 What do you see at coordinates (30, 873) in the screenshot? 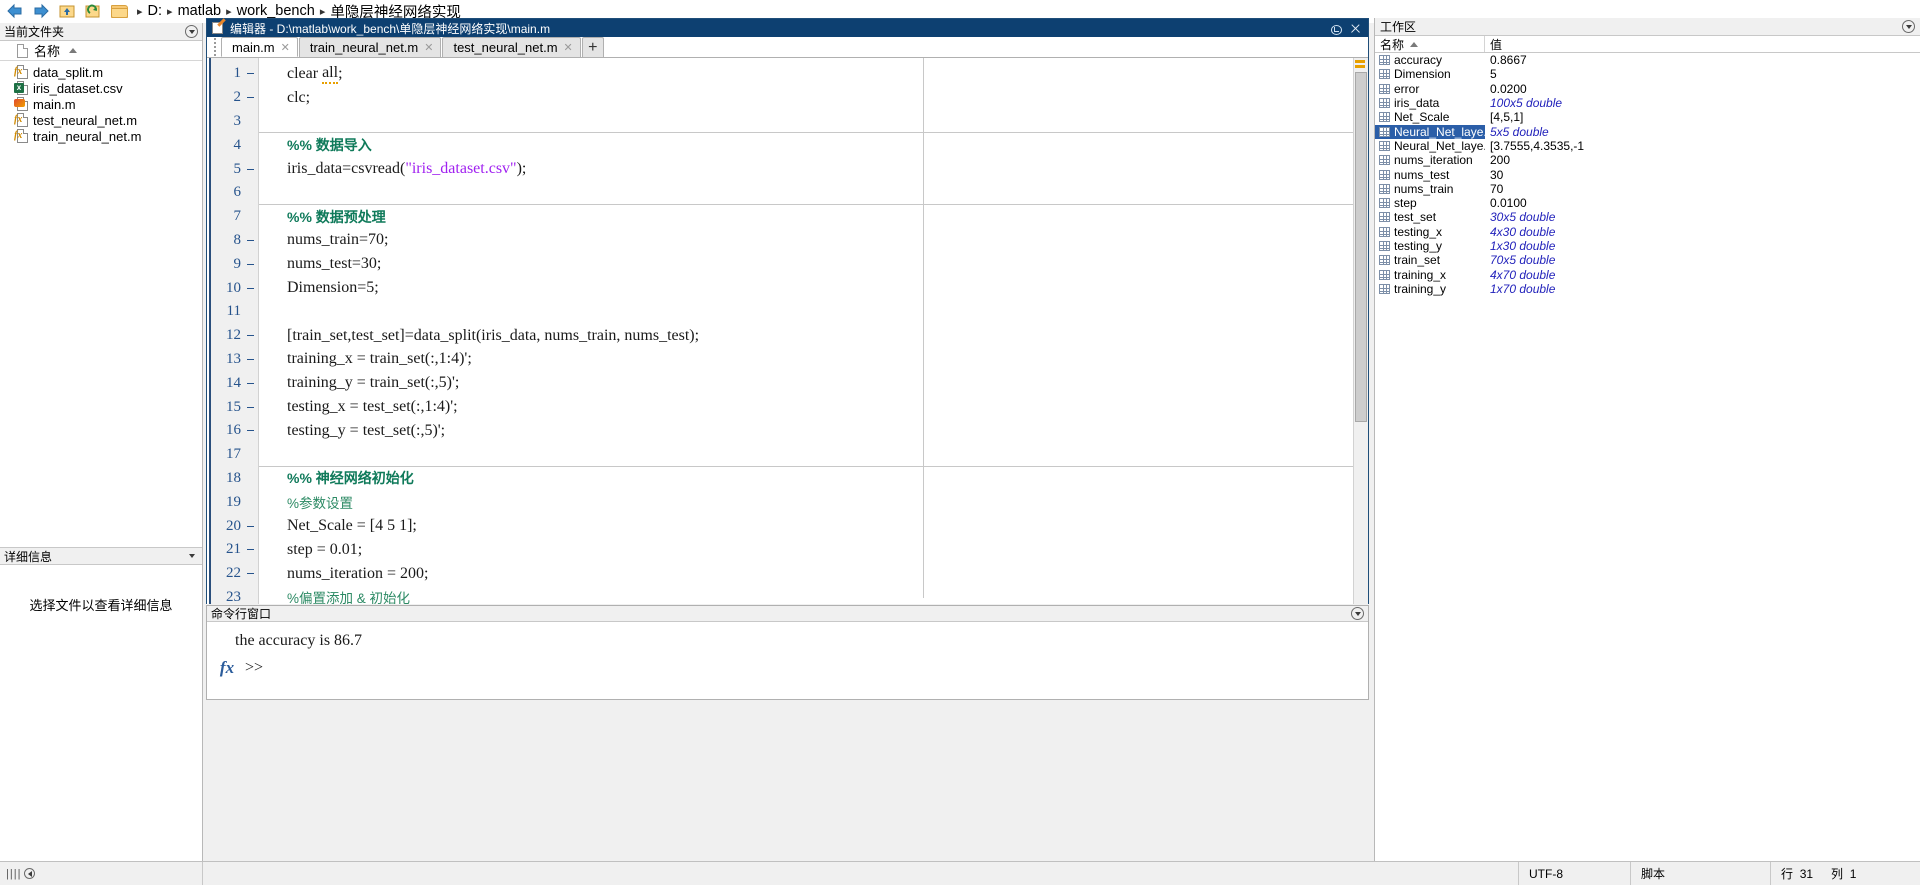
I see `chevron-left-icon` at bounding box center [30, 873].